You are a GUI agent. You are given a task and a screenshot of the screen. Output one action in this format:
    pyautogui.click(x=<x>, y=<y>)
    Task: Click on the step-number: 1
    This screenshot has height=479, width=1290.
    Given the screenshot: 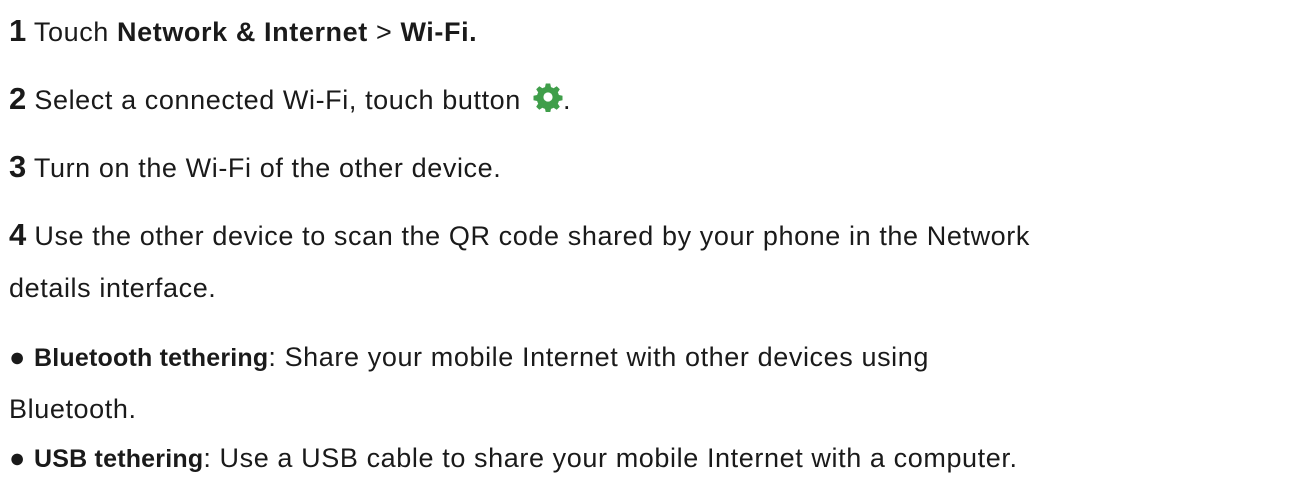 What is the action you would take?
    pyautogui.click(x=18, y=30)
    